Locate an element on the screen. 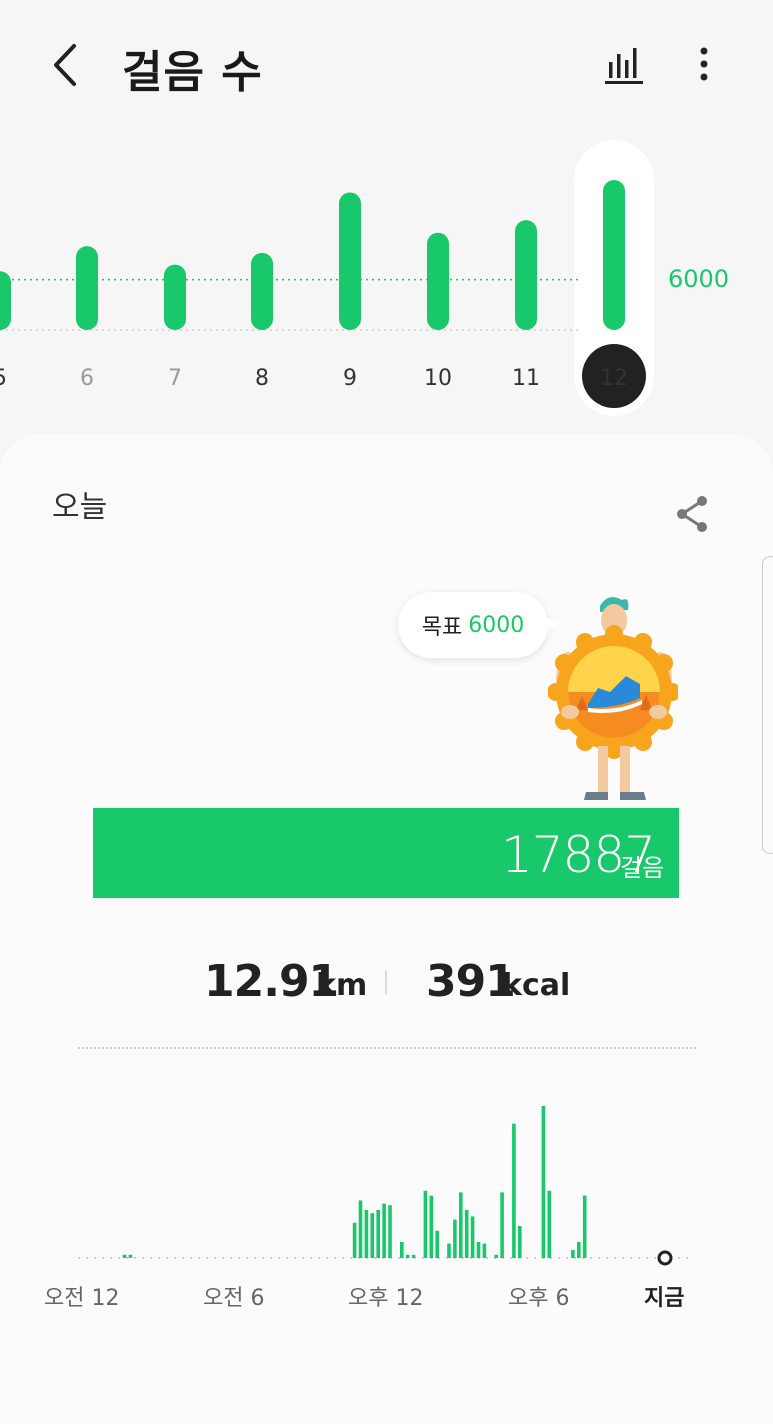 Image resolution: width=773 pixels, height=1424 pixels. more-vertical-icon is located at coordinates (704, 64).